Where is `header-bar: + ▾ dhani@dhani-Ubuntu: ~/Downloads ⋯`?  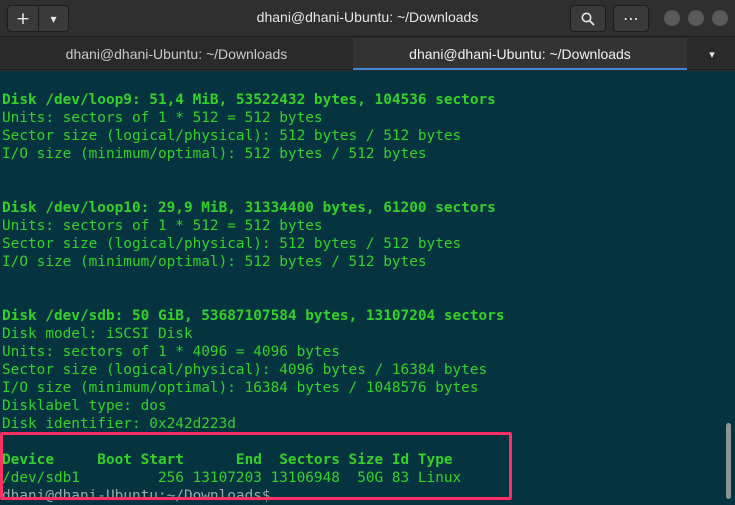 header-bar: + ▾ dhani@dhani-Ubuntu: ~/Downloads ⋯ is located at coordinates (367, 18).